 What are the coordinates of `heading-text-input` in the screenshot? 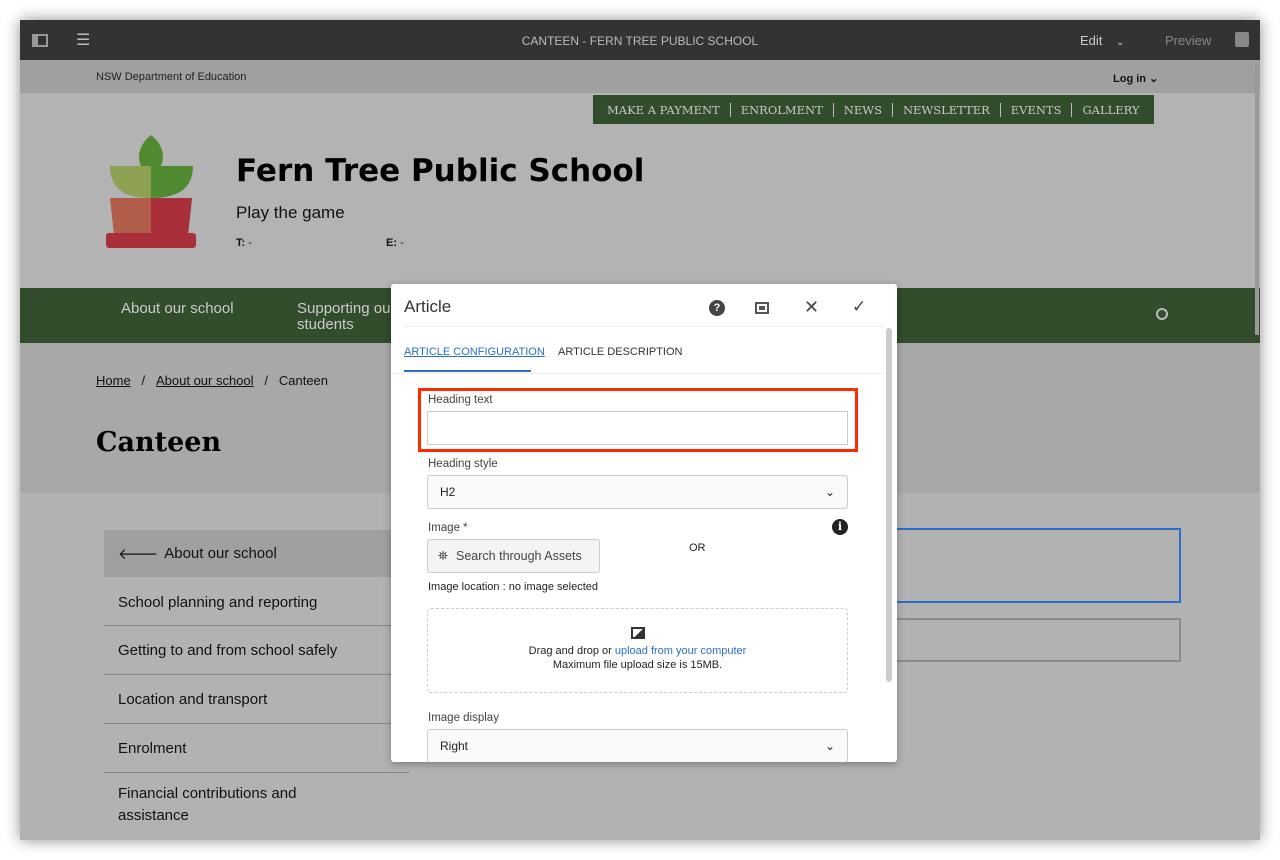 It's located at (637, 428).